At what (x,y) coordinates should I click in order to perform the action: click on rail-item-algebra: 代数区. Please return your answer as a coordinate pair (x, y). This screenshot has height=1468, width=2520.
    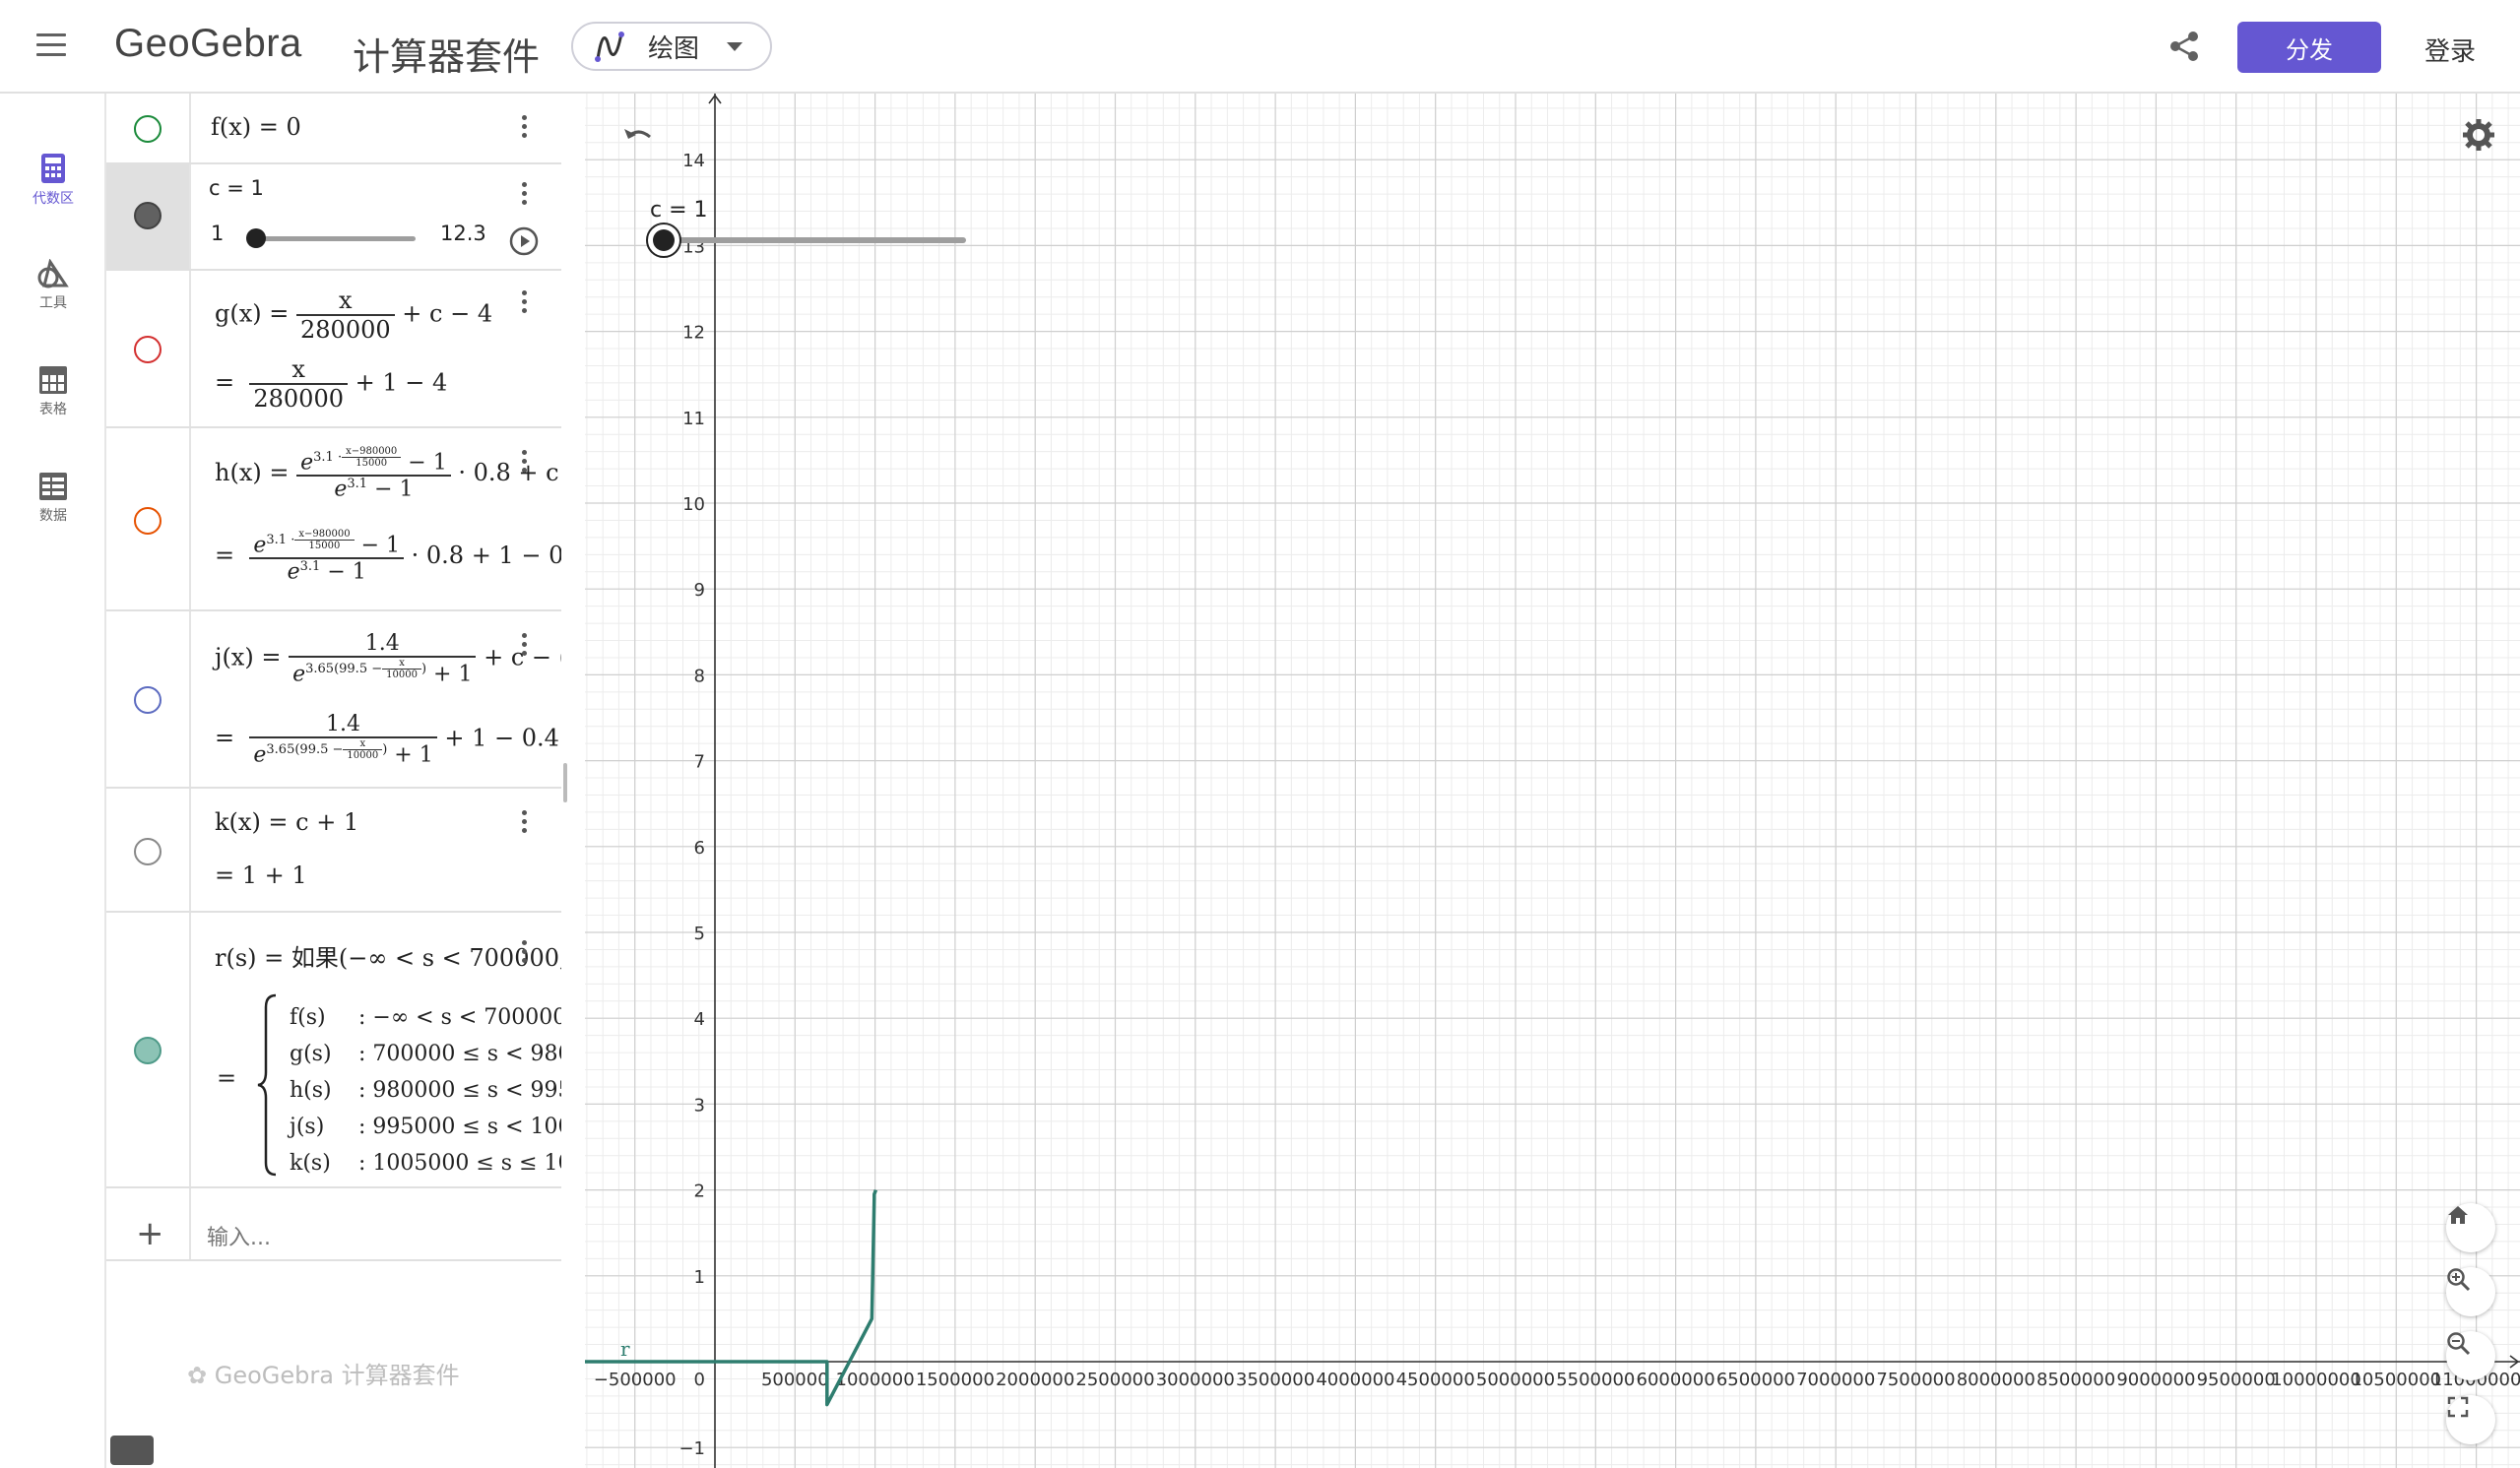
    Looking at the image, I should click on (53, 181).